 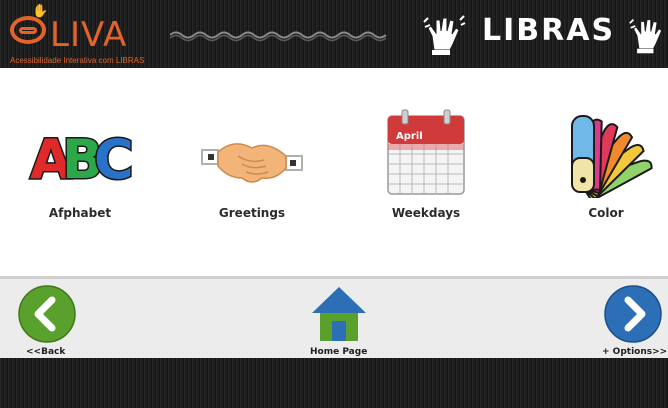 What do you see at coordinates (606, 213) in the screenshot?
I see `category-label: Color` at bounding box center [606, 213].